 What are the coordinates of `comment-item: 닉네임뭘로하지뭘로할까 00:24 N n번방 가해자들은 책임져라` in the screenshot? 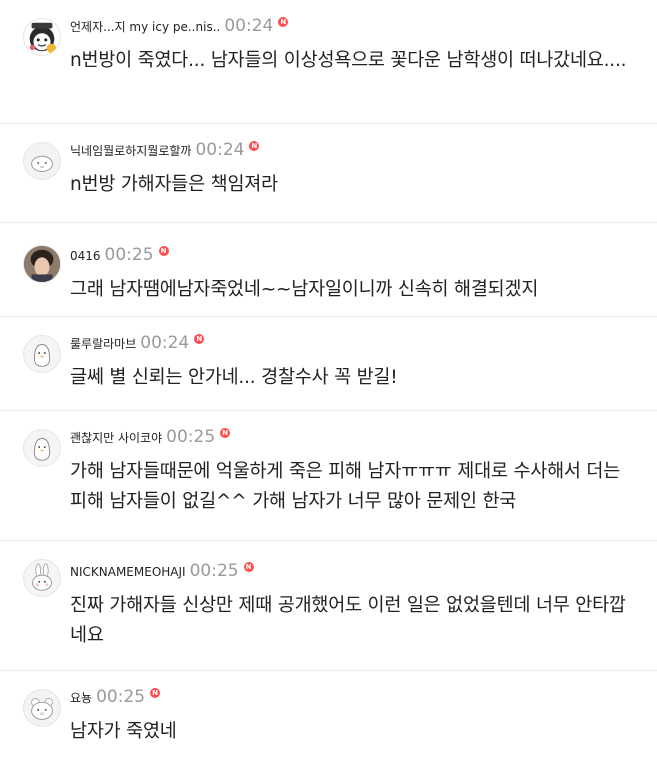 It's located at (328, 173).